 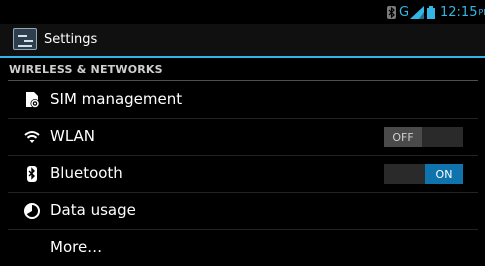 What do you see at coordinates (86, 173) in the screenshot?
I see `bluetooth-label: Bluetooth` at bounding box center [86, 173].